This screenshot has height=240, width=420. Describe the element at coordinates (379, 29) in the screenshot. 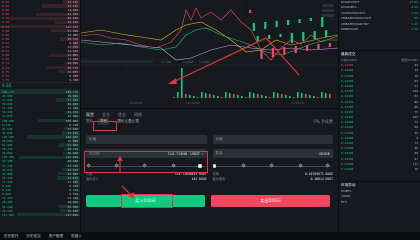

I see `pair-item: SHIB/DOGE 1.19` at that location.